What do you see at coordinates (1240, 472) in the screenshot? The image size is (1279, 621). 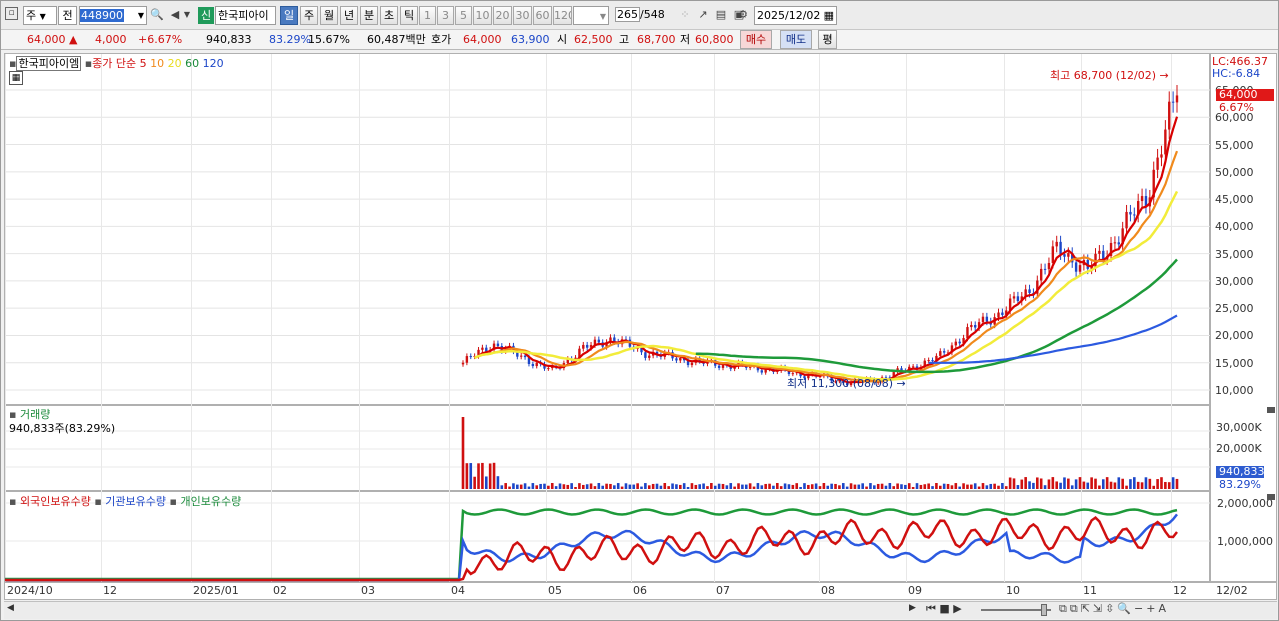 I see `last-volume-tag: 940,833` at bounding box center [1240, 472].